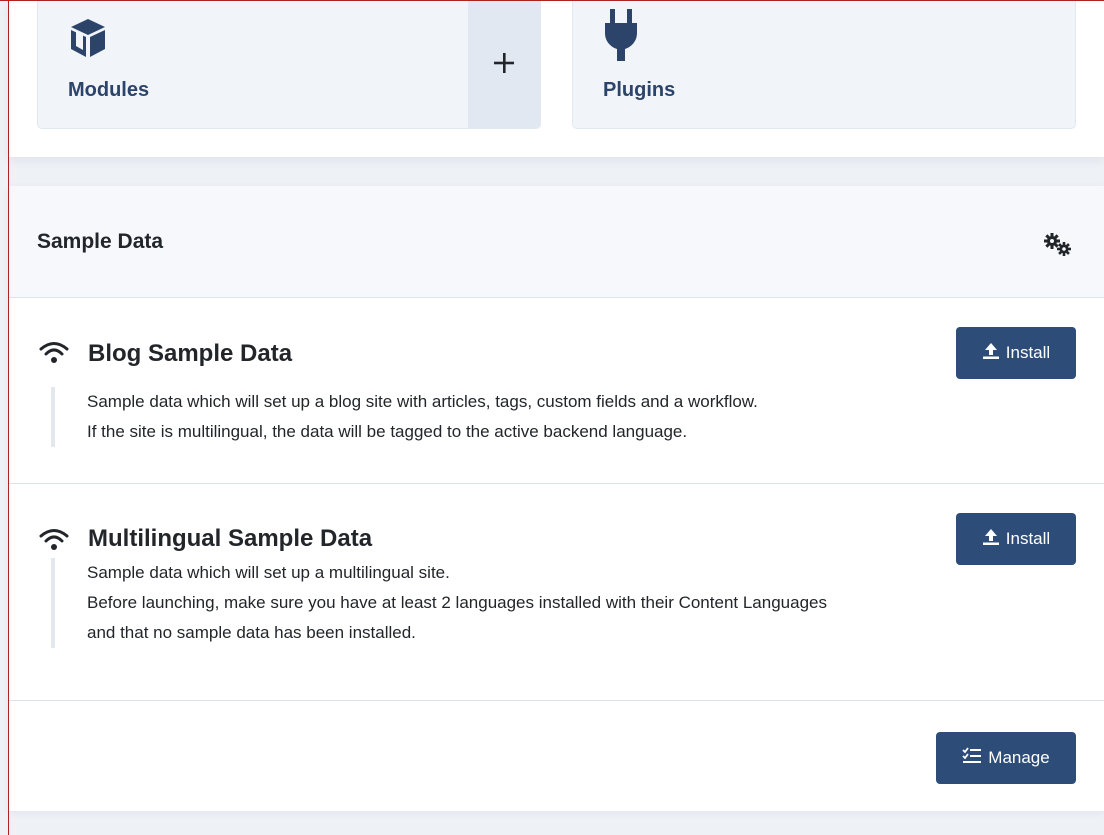 Image resolution: width=1104 pixels, height=835 pixels. I want to click on plus-icon, so click(504, 65).